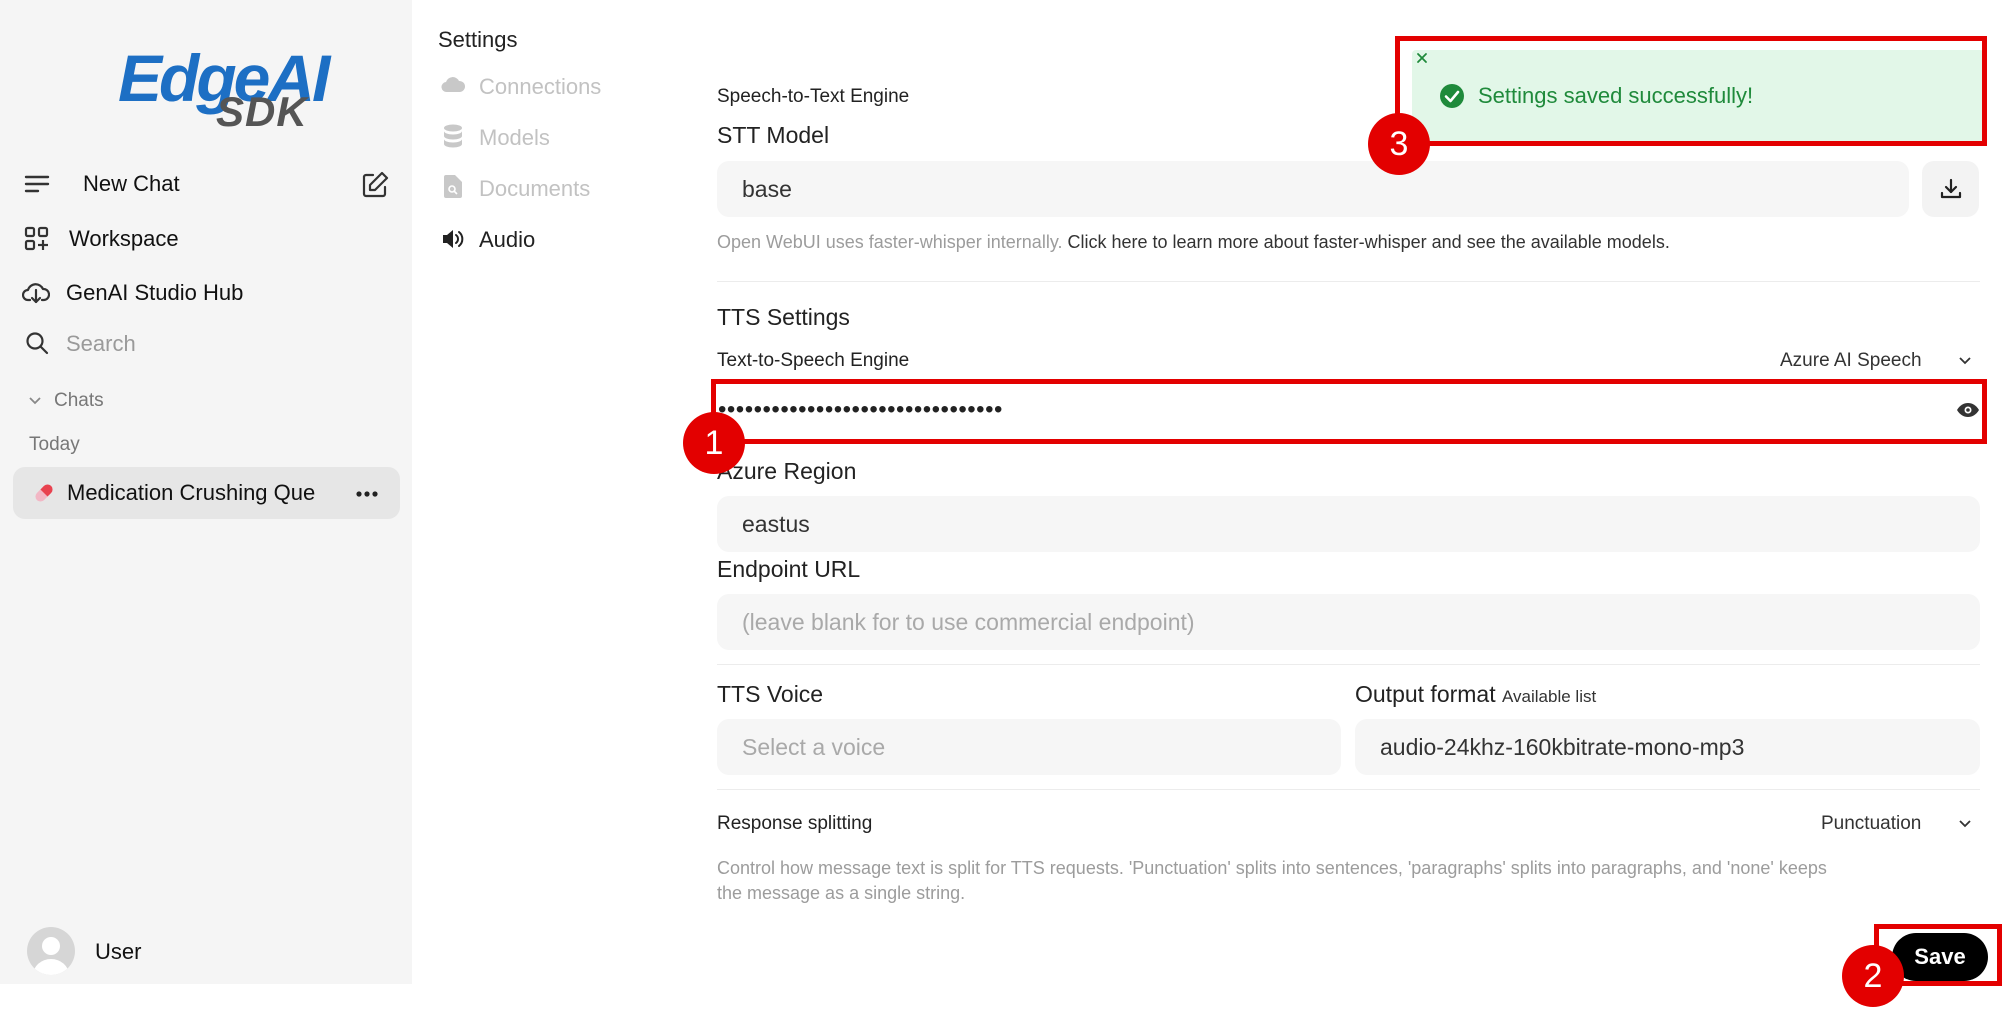 The width and height of the screenshot is (2003, 1021). I want to click on menu-icon, so click(37, 184).